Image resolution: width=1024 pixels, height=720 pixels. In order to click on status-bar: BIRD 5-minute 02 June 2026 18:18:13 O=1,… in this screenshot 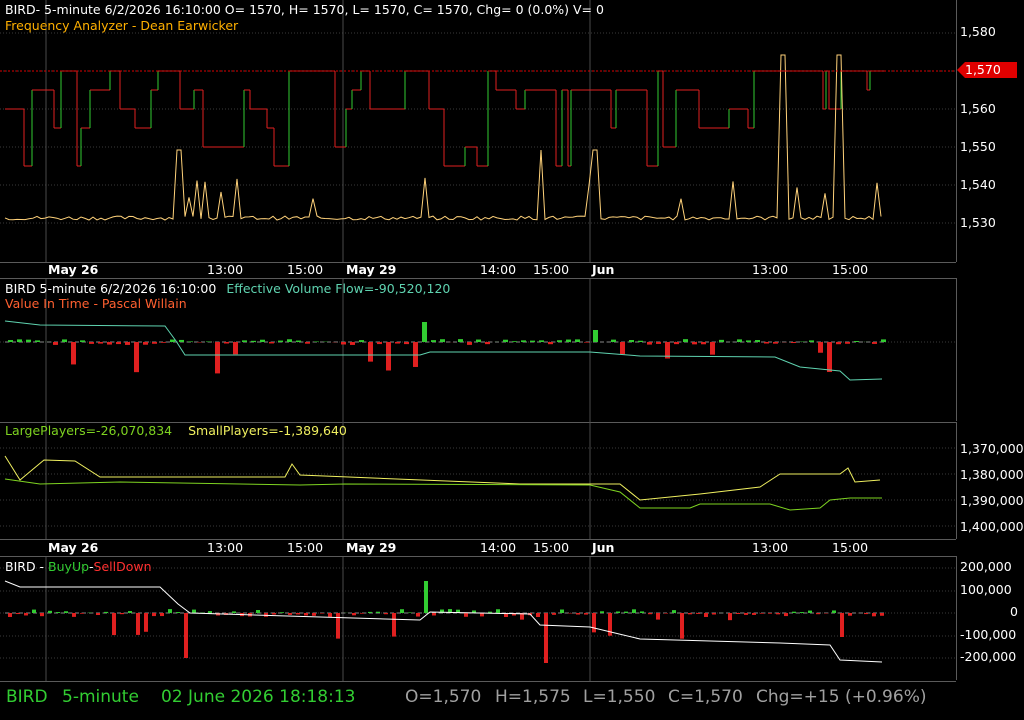, I will do `click(512, 701)`.